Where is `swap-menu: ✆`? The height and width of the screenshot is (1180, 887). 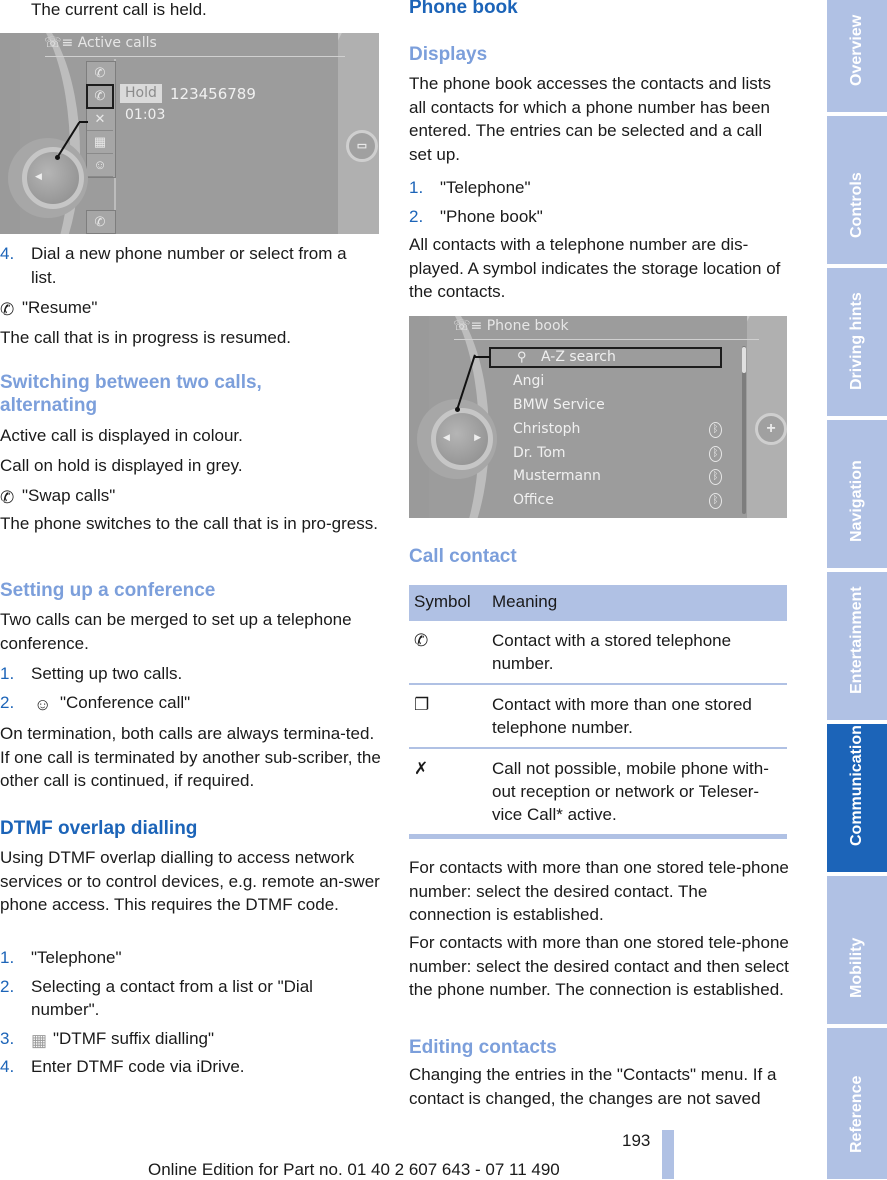 swap-menu: ✆ is located at coordinates (101, 222).